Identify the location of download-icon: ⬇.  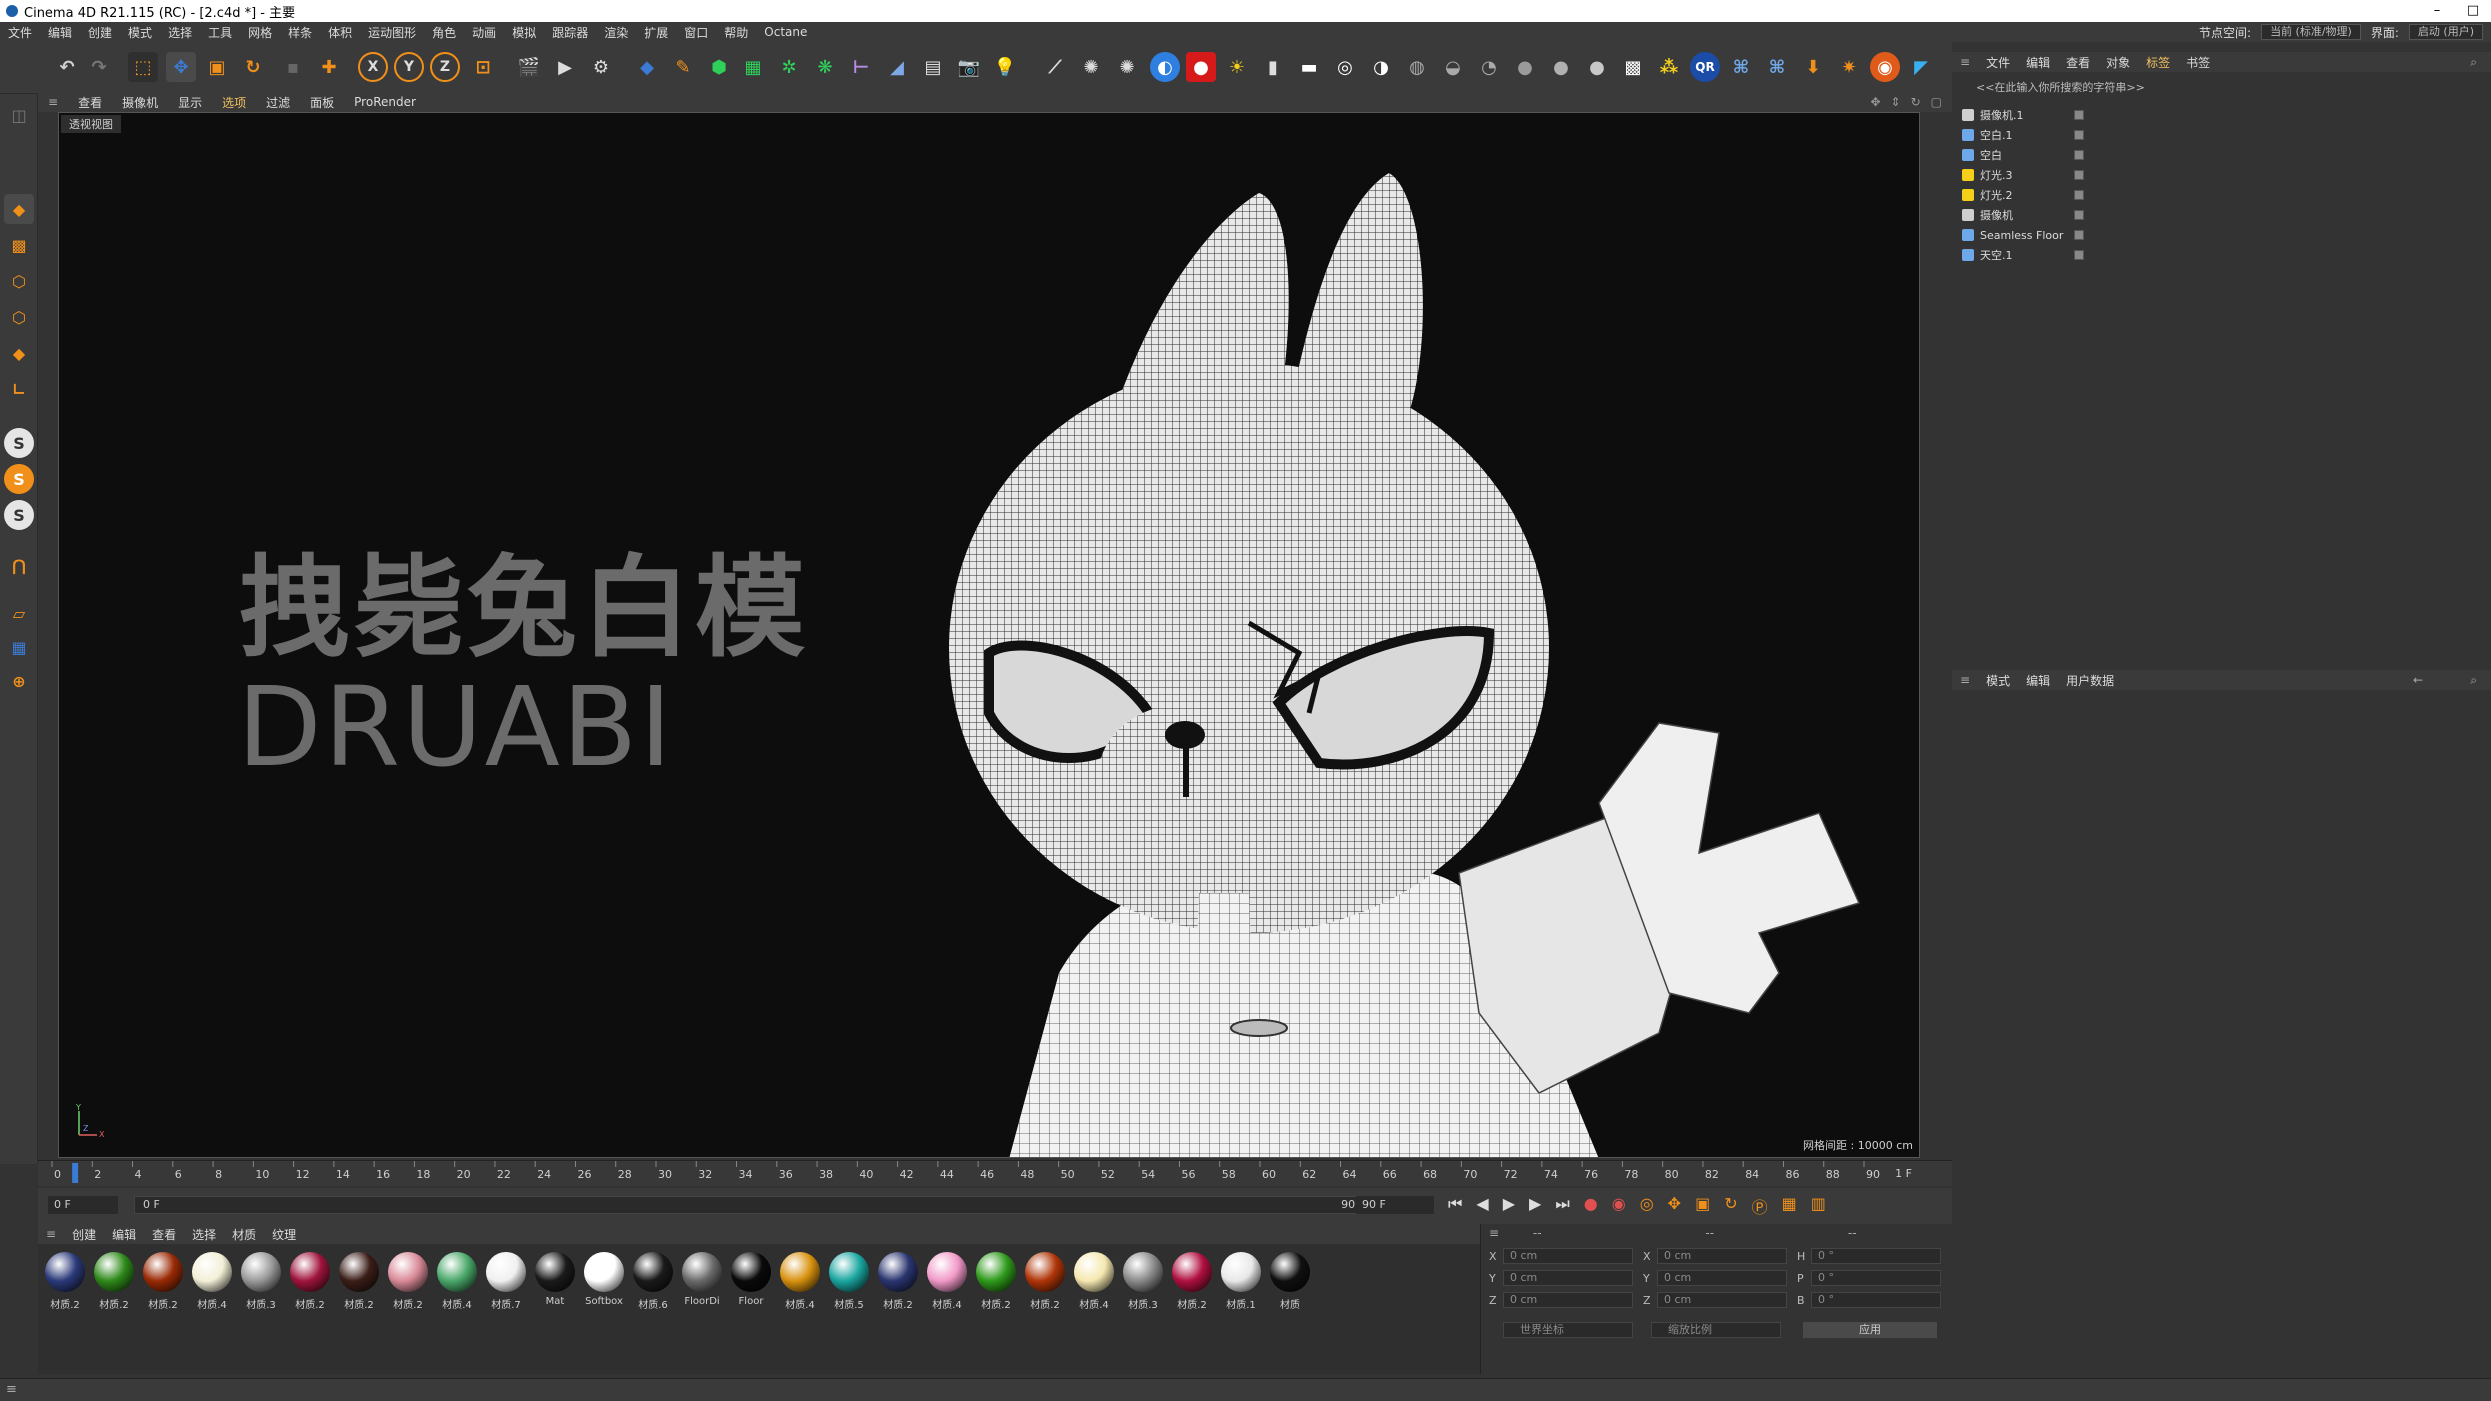
(1813, 67).